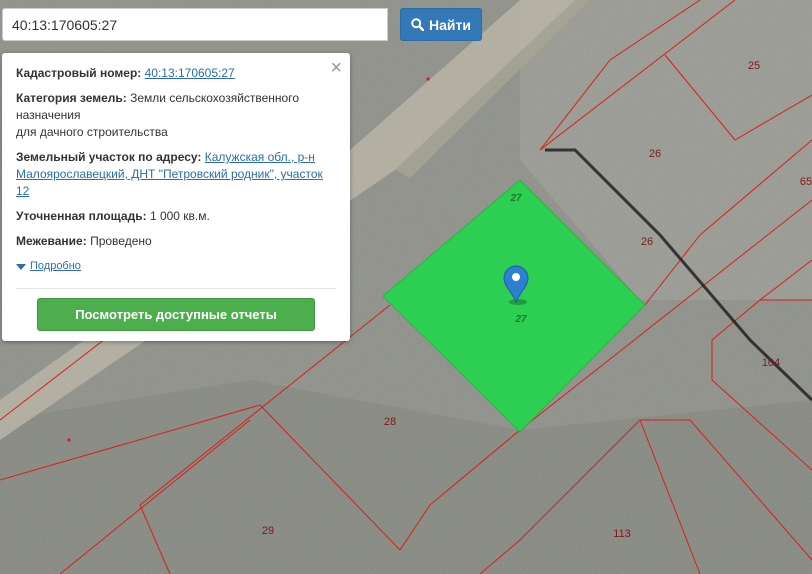 The width and height of the screenshot is (812, 574). I want to click on area-row: Уточненная площадь: 1 000 кв.м., so click(176, 216).